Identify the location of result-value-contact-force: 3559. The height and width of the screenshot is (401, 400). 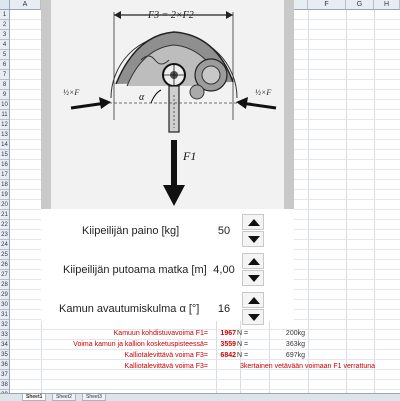
(228, 344).